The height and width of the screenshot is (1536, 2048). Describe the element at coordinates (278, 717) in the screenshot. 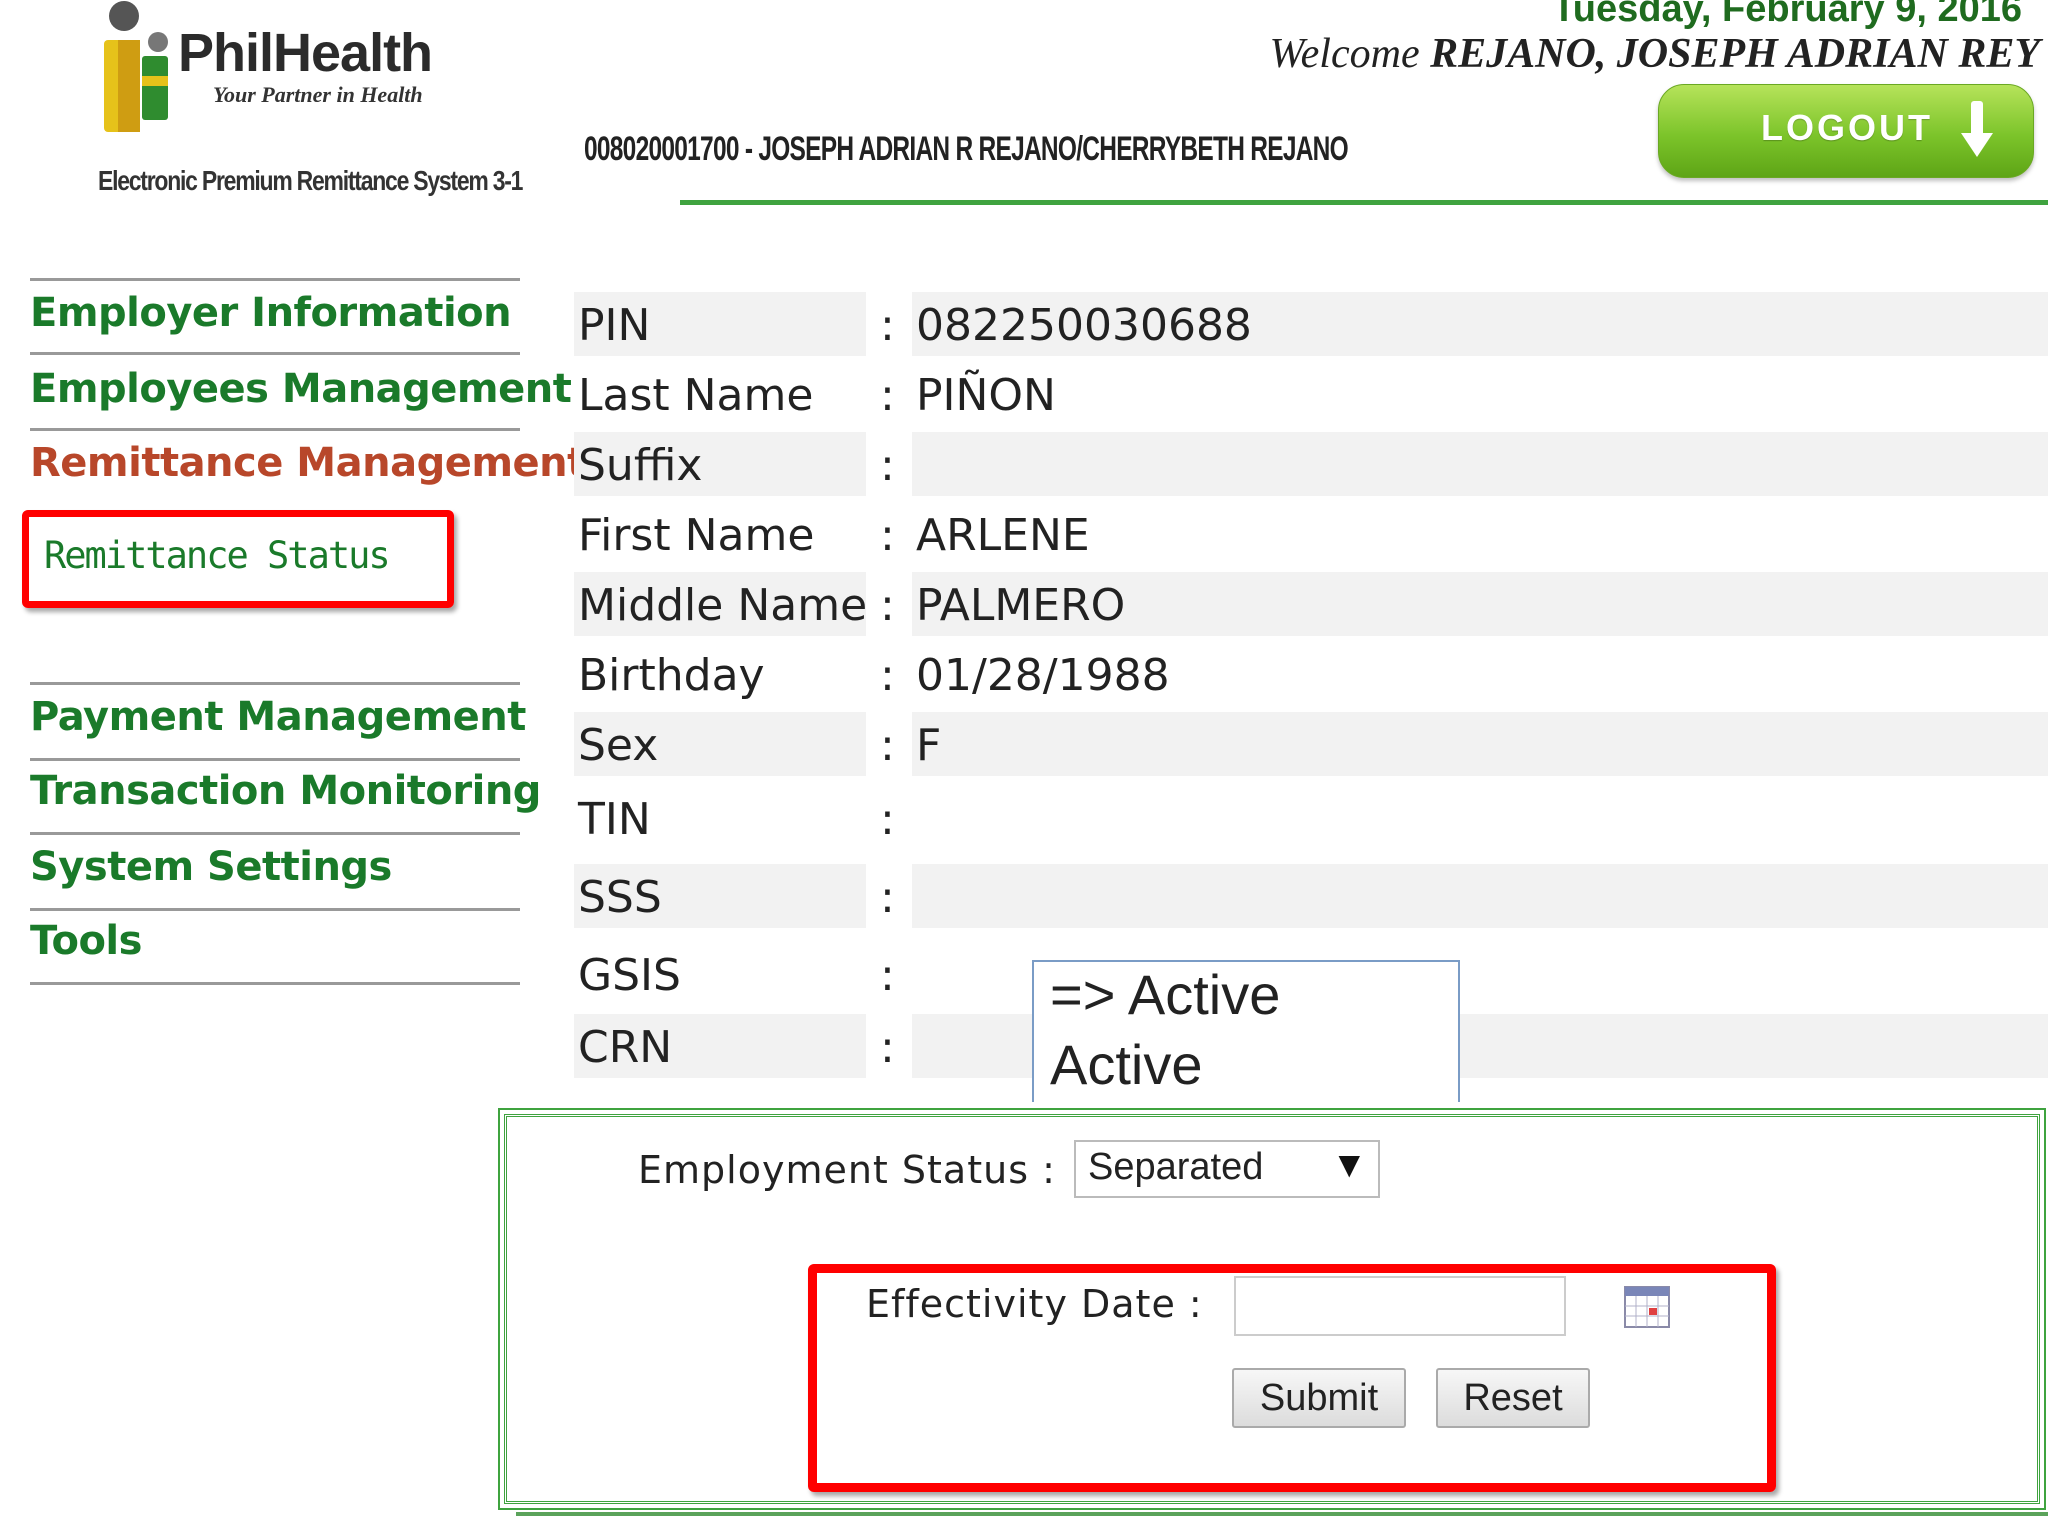

I see `sidebar-item-payment-management: Payment Management` at that location.